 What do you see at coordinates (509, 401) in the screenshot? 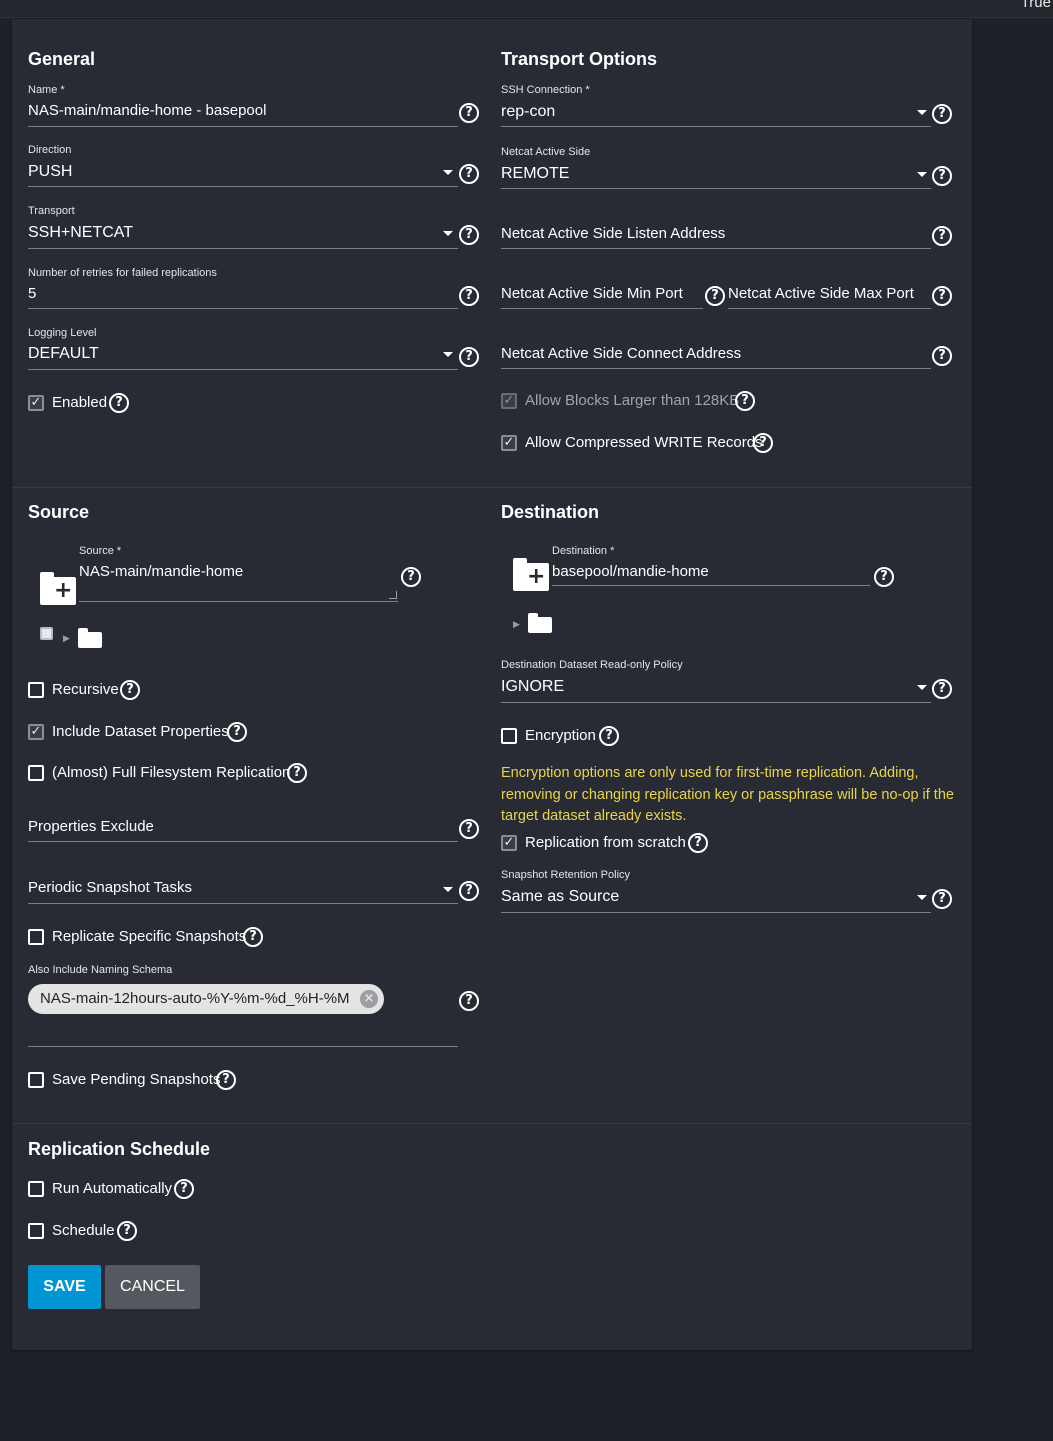
I see `large-block-checkbox: ✓` at bounding box center [509, 401].